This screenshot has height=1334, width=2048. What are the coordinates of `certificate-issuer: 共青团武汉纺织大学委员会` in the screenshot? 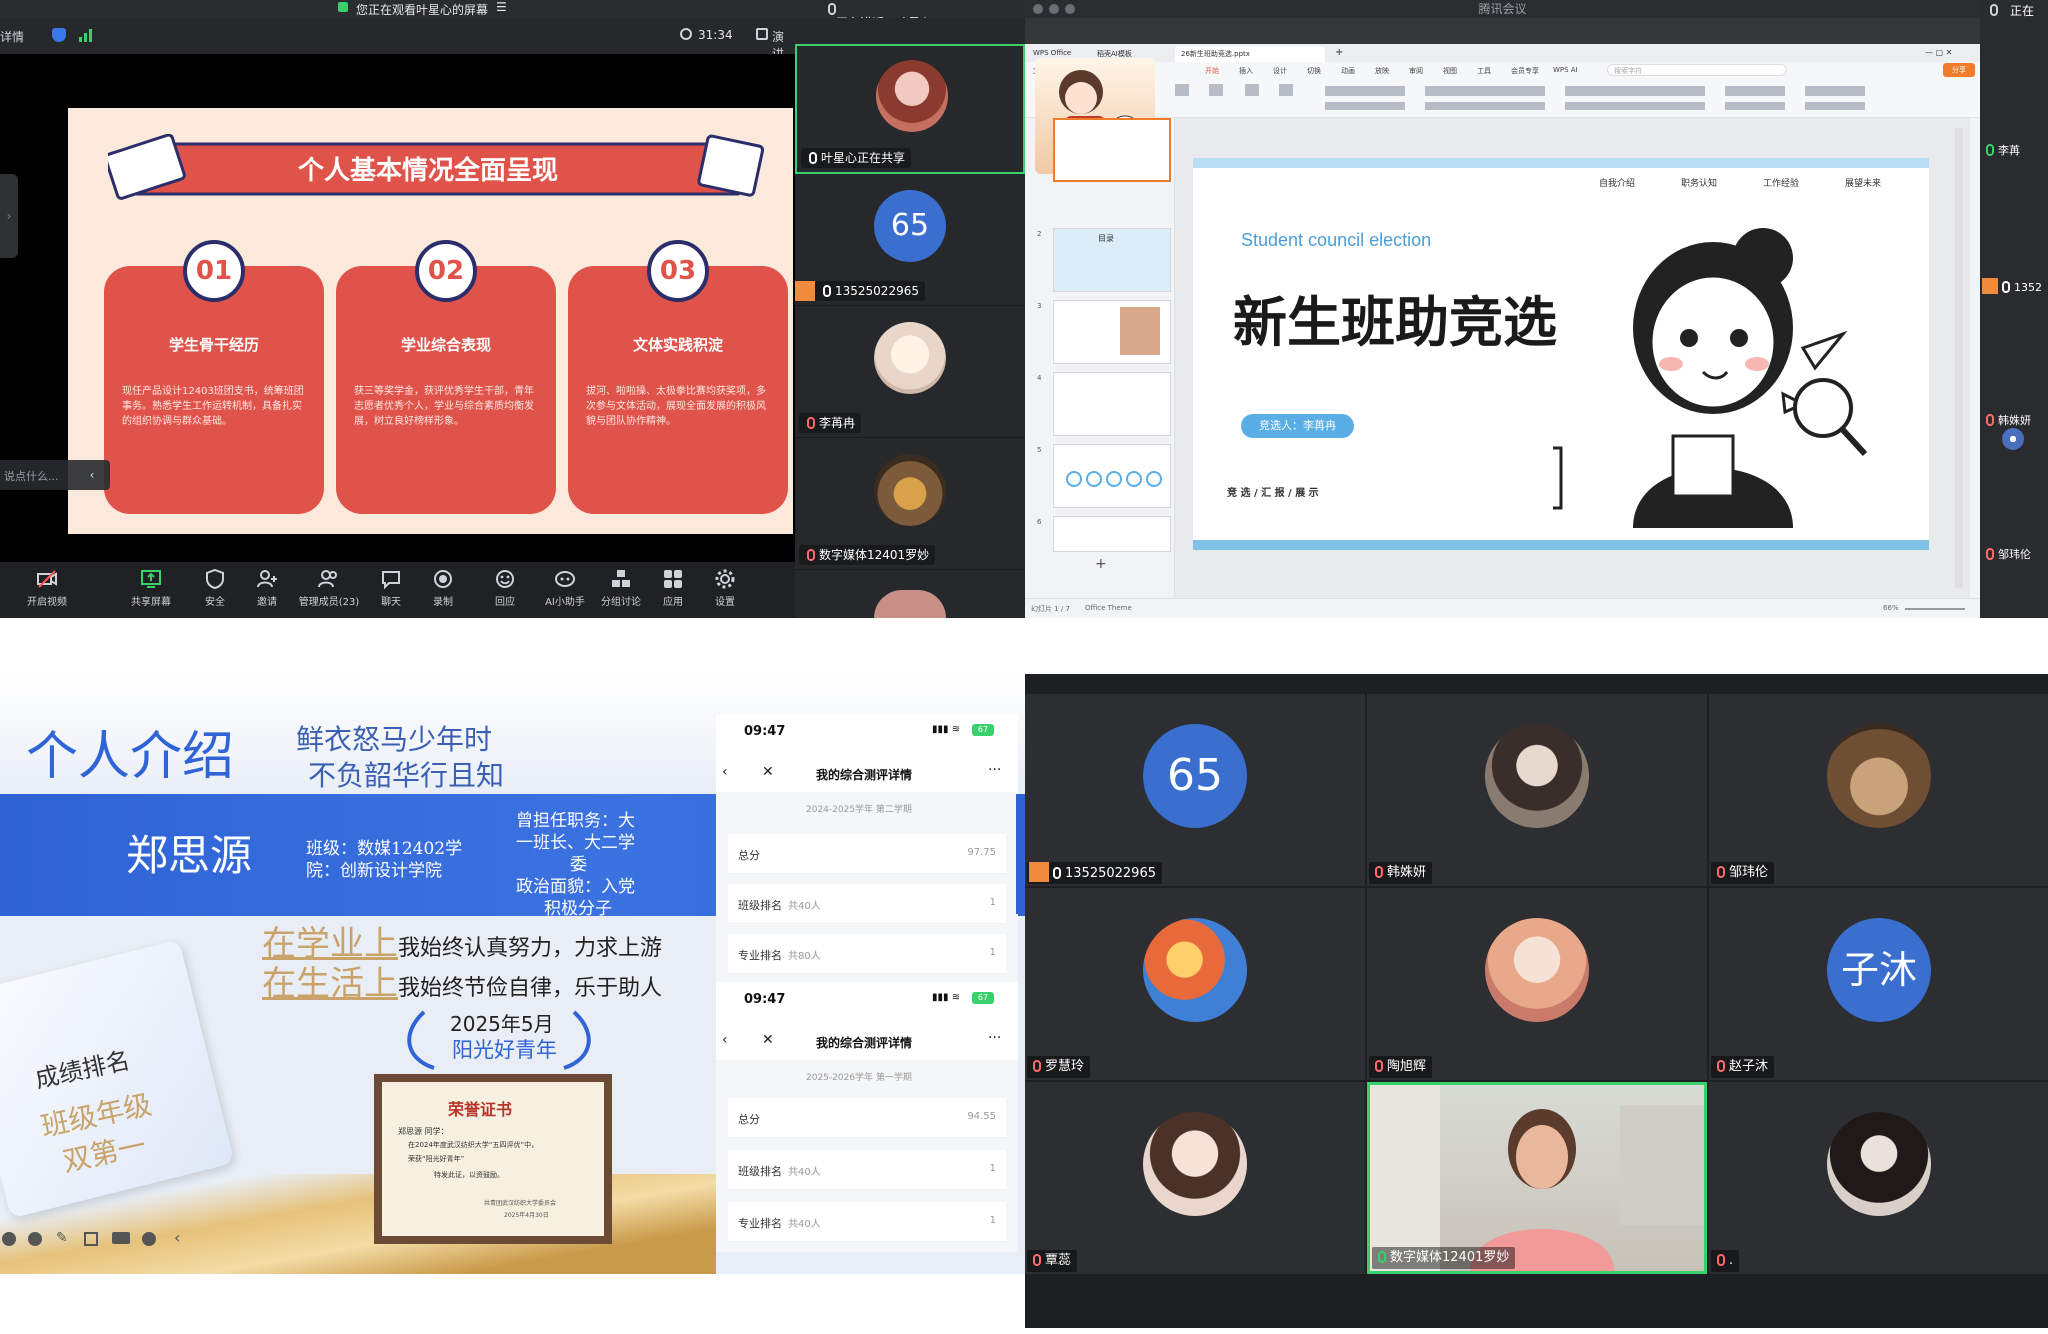 It's located at (520, 1203).